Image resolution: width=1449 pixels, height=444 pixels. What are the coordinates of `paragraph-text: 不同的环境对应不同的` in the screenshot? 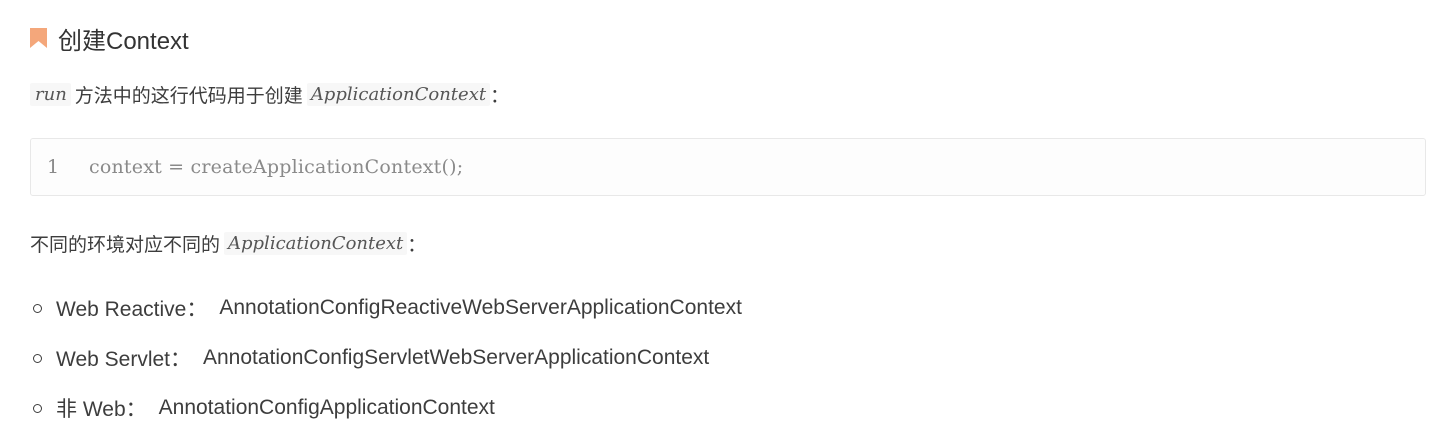 It's located at (125, 245).